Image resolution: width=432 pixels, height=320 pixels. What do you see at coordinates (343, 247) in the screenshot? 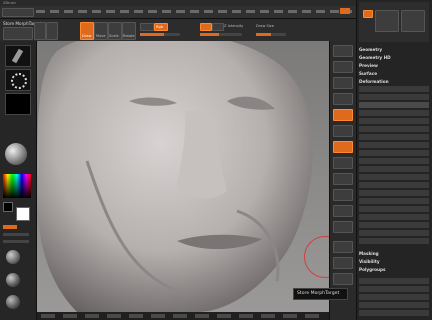
I see `polyf-button` at bounding box center [343, 247].